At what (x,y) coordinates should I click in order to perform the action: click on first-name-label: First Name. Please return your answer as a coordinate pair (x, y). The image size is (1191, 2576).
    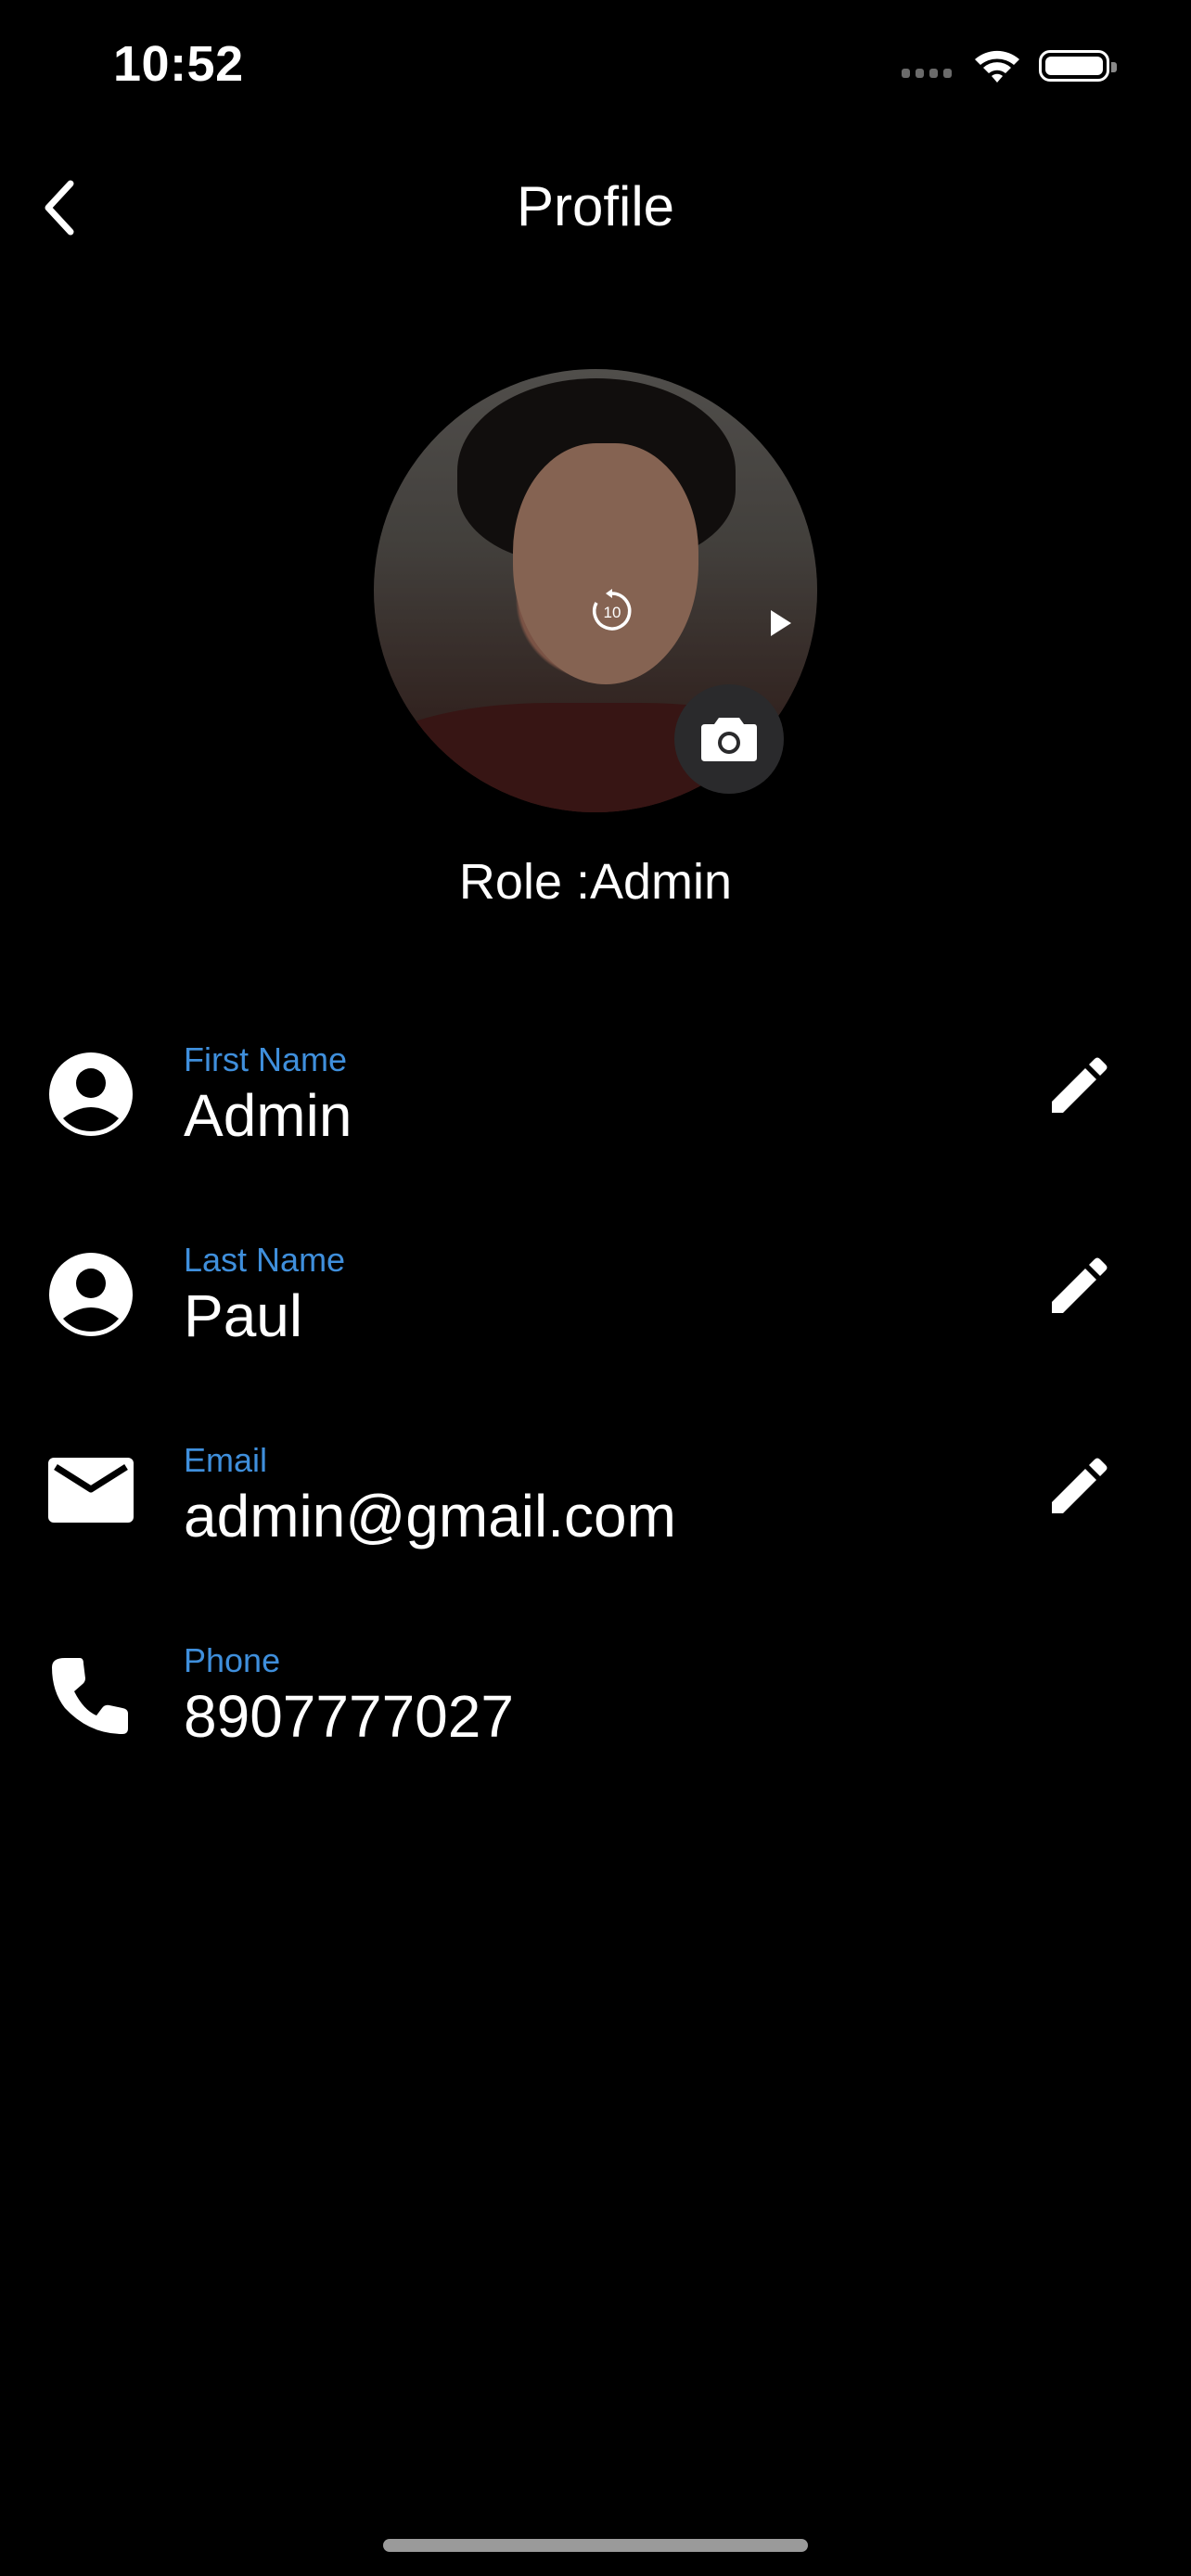
    Looking at the image, I should click on (266, 1059).